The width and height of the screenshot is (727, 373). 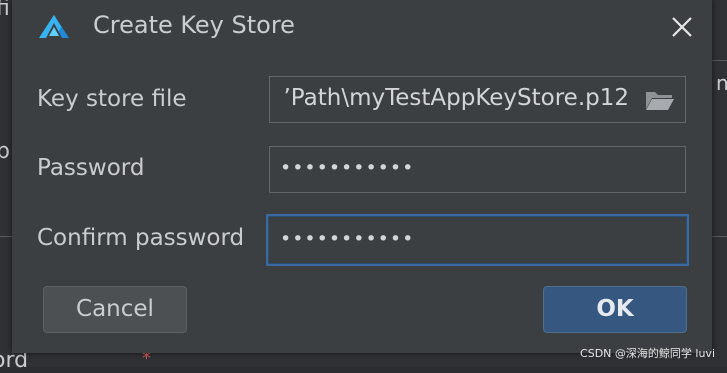 What do you see at coordinates (347, 239) in the screenshot?
I see `confirm-password-value: •••••••••••` at bounding box center [347, 239].